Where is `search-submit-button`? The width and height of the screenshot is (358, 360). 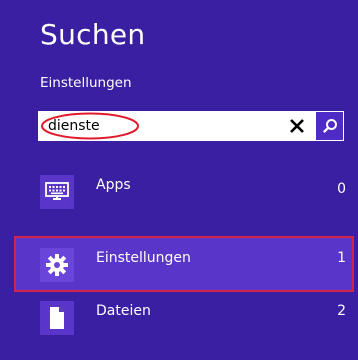
search-submit-button is located at coordinates (329, 126).